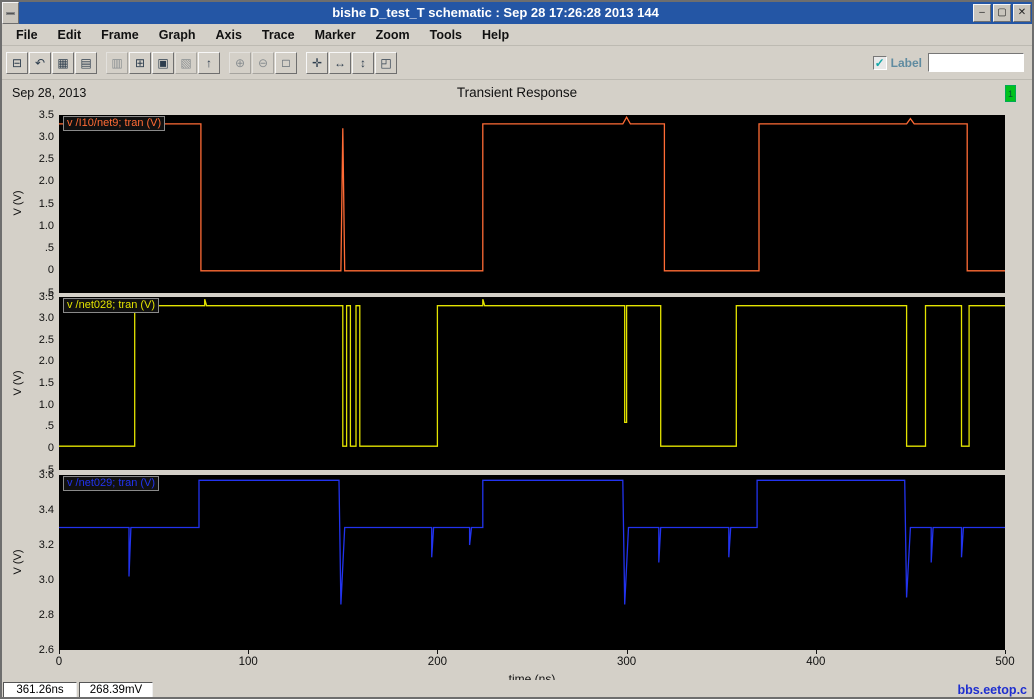 The height and width of the screenshot is (699, 1034). I want to click on window-menu-button, so click(10, 13).